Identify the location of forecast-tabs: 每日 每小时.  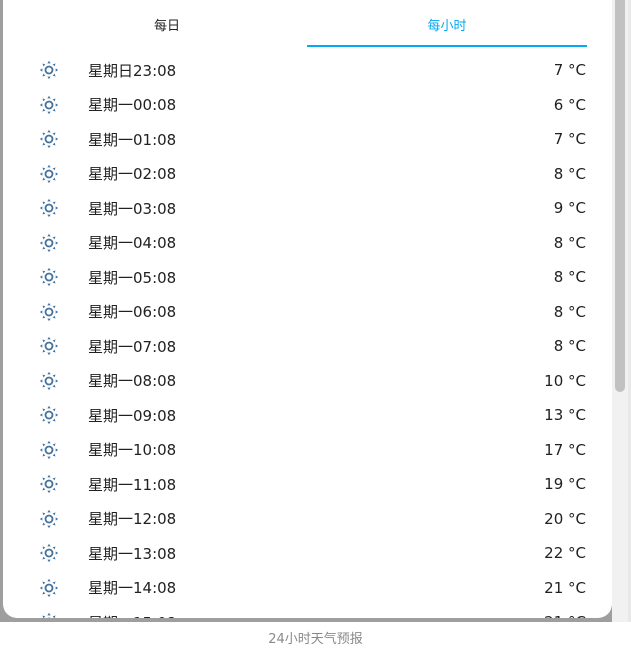
(307, 24).